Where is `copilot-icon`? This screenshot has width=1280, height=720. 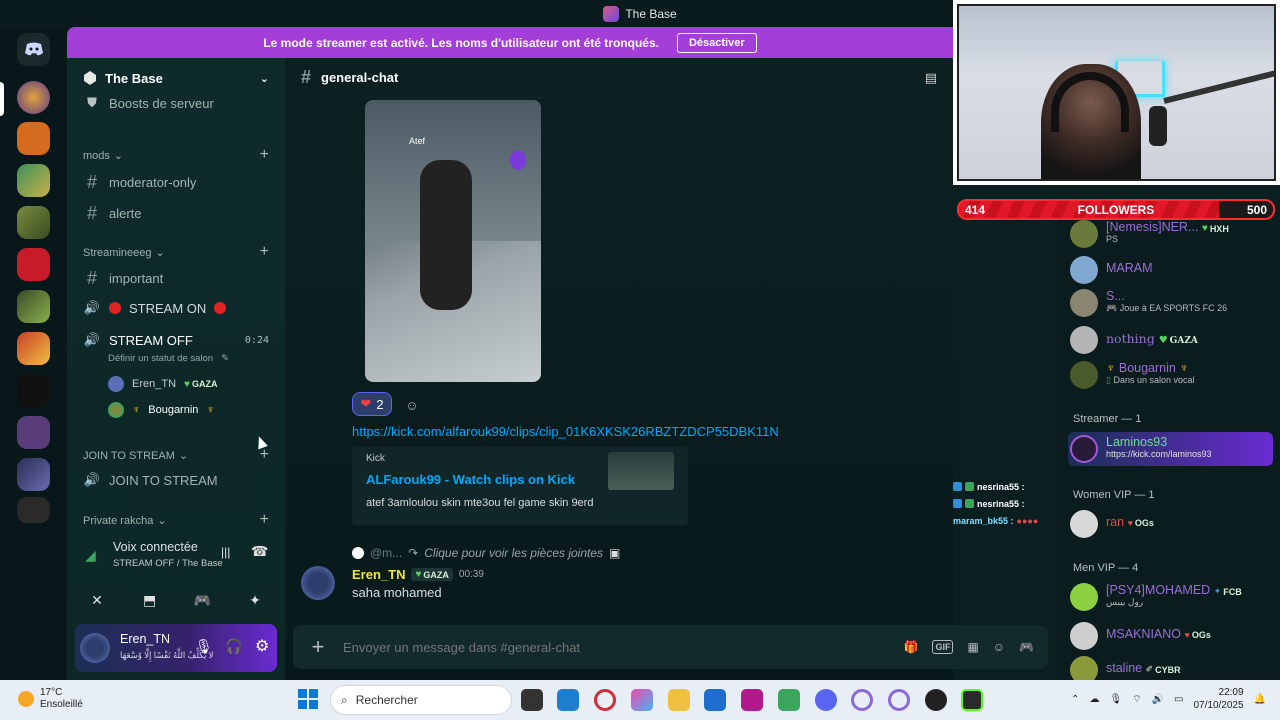 copilot-icon is located at coordinates (642, 700).